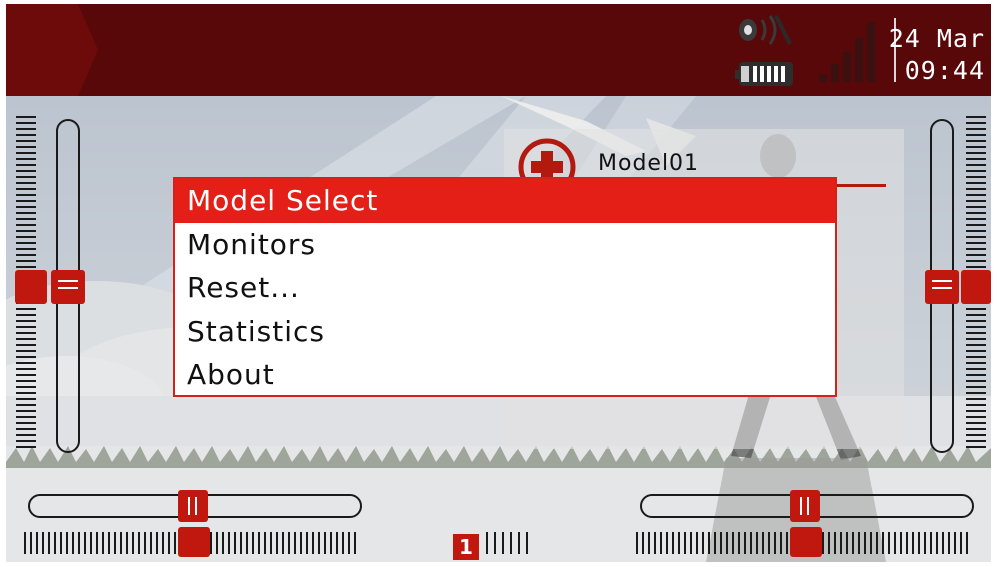  What do you see at coordinates (505, 245) in the screenshot?
I see `menu-item-monitors: Monitors` at bounding box center [505, 245].